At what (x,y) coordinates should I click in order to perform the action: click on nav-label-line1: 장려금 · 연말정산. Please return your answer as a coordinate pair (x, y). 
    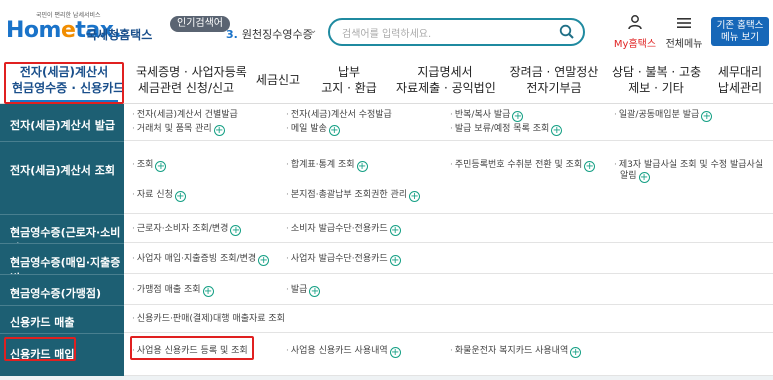
    Looking at the image, I should click on (554, 72).